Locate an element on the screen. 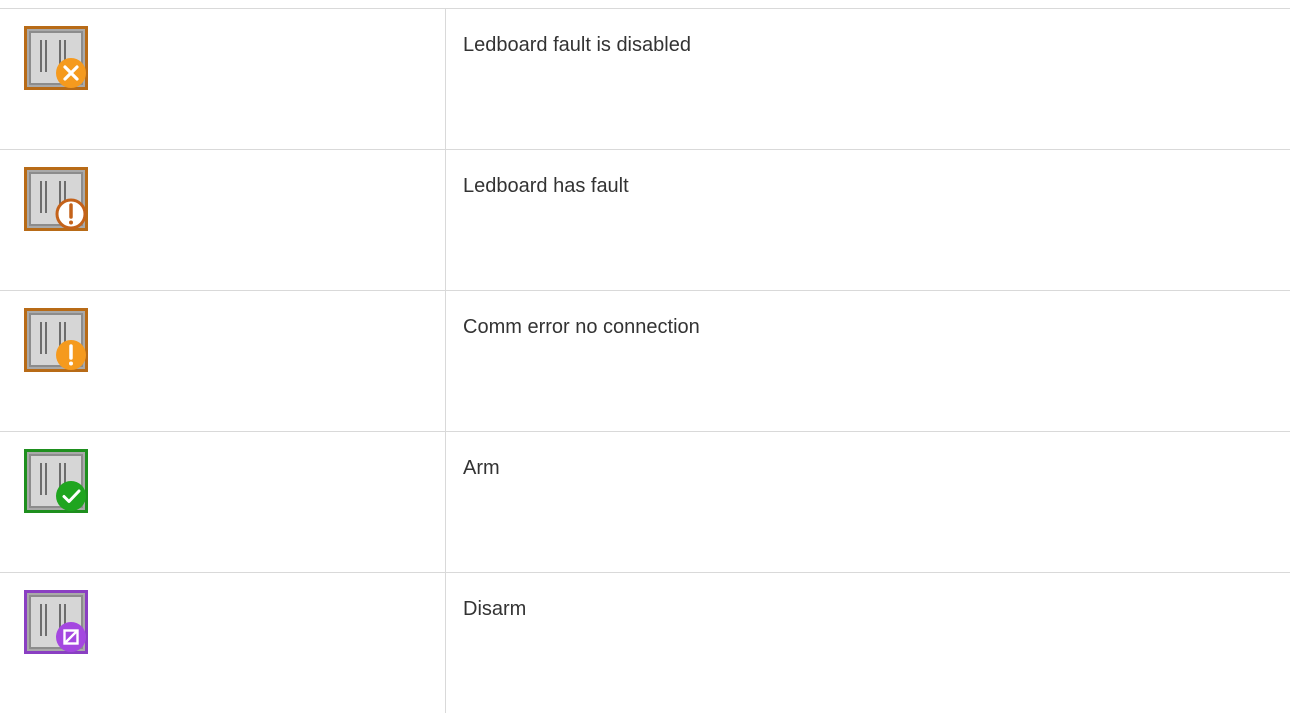  description-cell: Arm is located at coordinates (868, 502).